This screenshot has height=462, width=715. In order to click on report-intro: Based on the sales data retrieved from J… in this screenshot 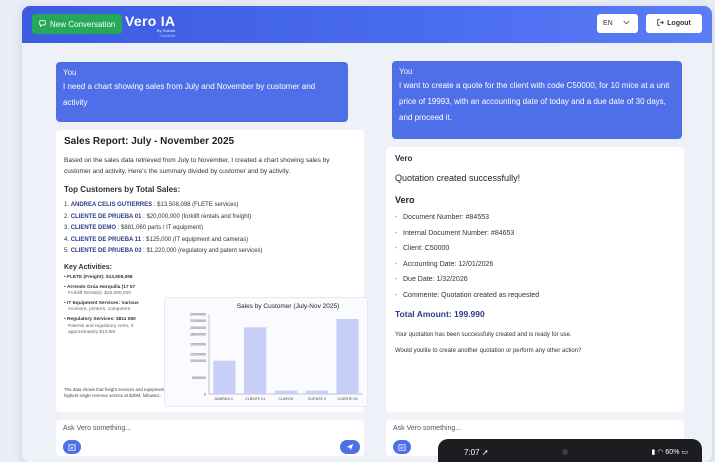, I will do `click(197, 166)`.